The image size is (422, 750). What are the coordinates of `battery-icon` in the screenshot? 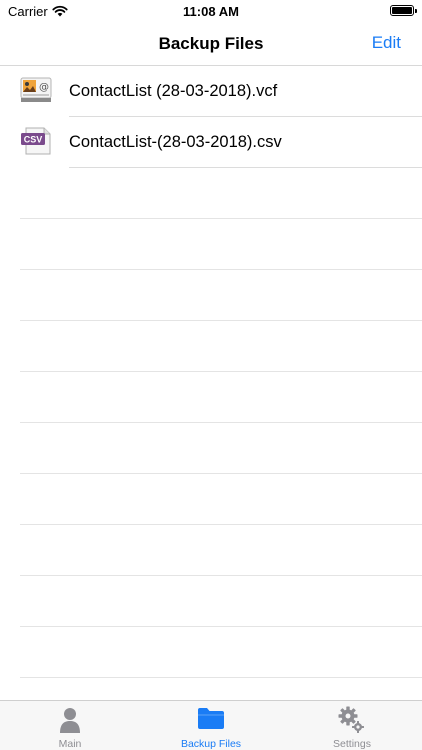 It's located at (403, 10).